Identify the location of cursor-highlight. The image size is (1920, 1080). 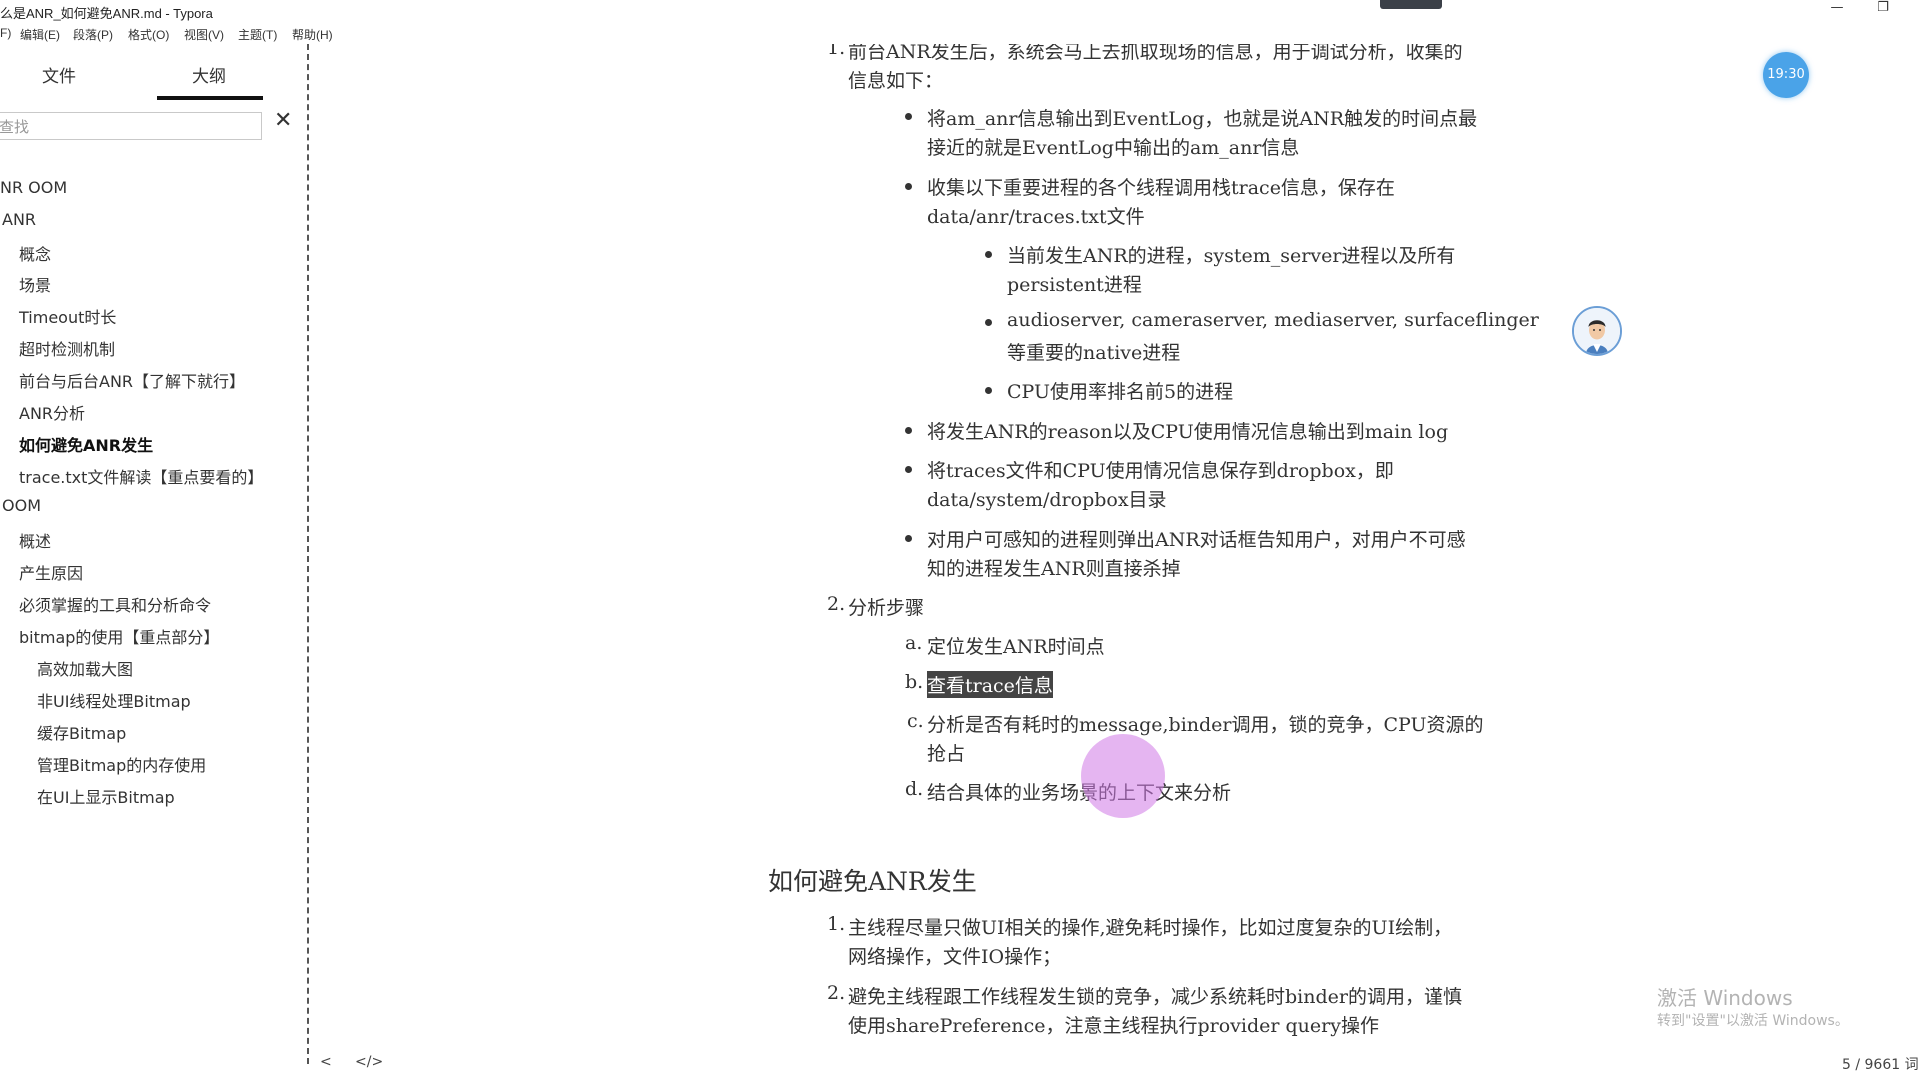
(1123, 776).